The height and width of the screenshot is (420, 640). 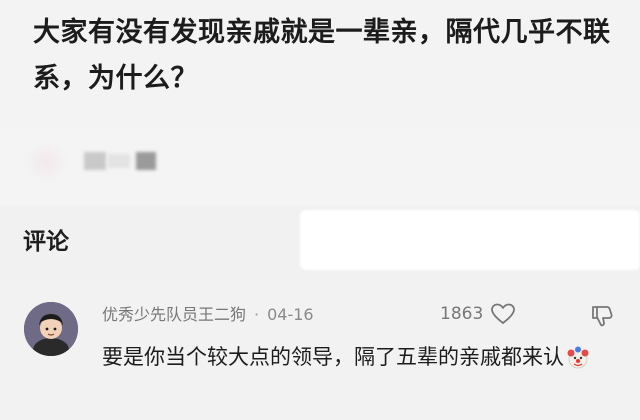 I want to click on comment-meta: 优秀少先队员王二狗 · 04-16, so click(x=208, y=315).